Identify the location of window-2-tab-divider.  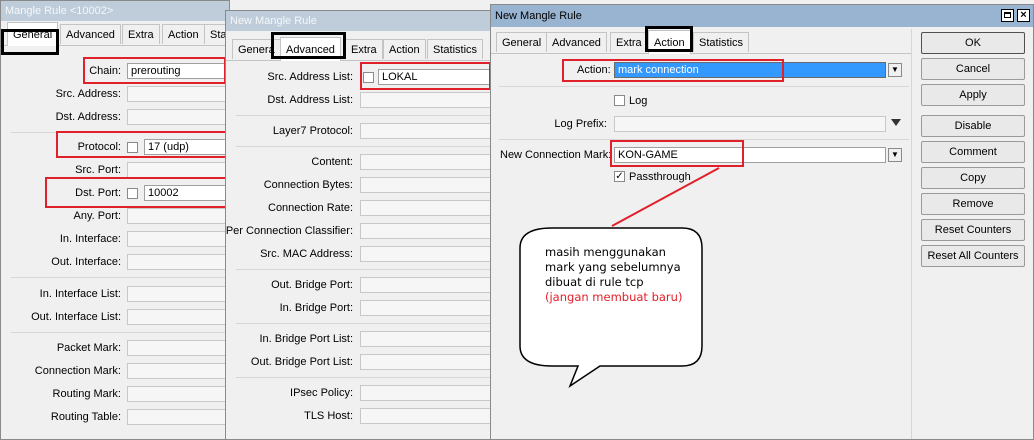
(359, 60).